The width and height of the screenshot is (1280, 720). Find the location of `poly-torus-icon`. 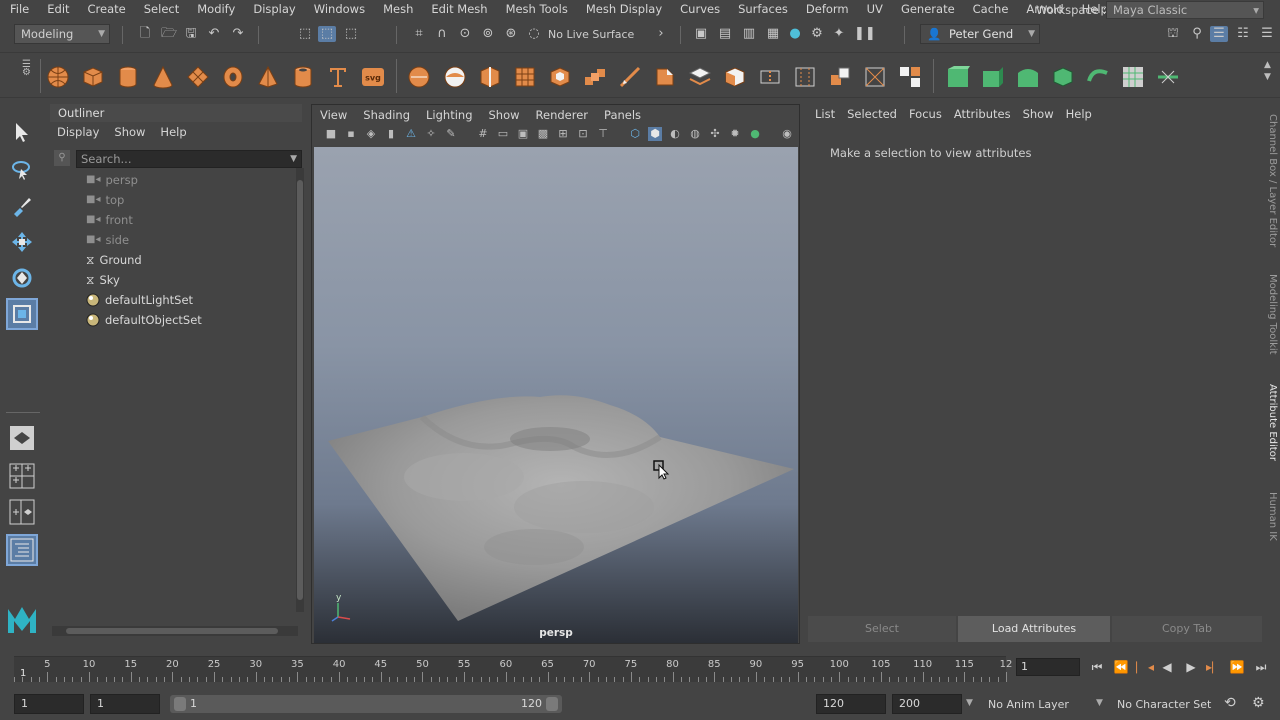

poly-torus-icon is located at coordinates (233, 77).